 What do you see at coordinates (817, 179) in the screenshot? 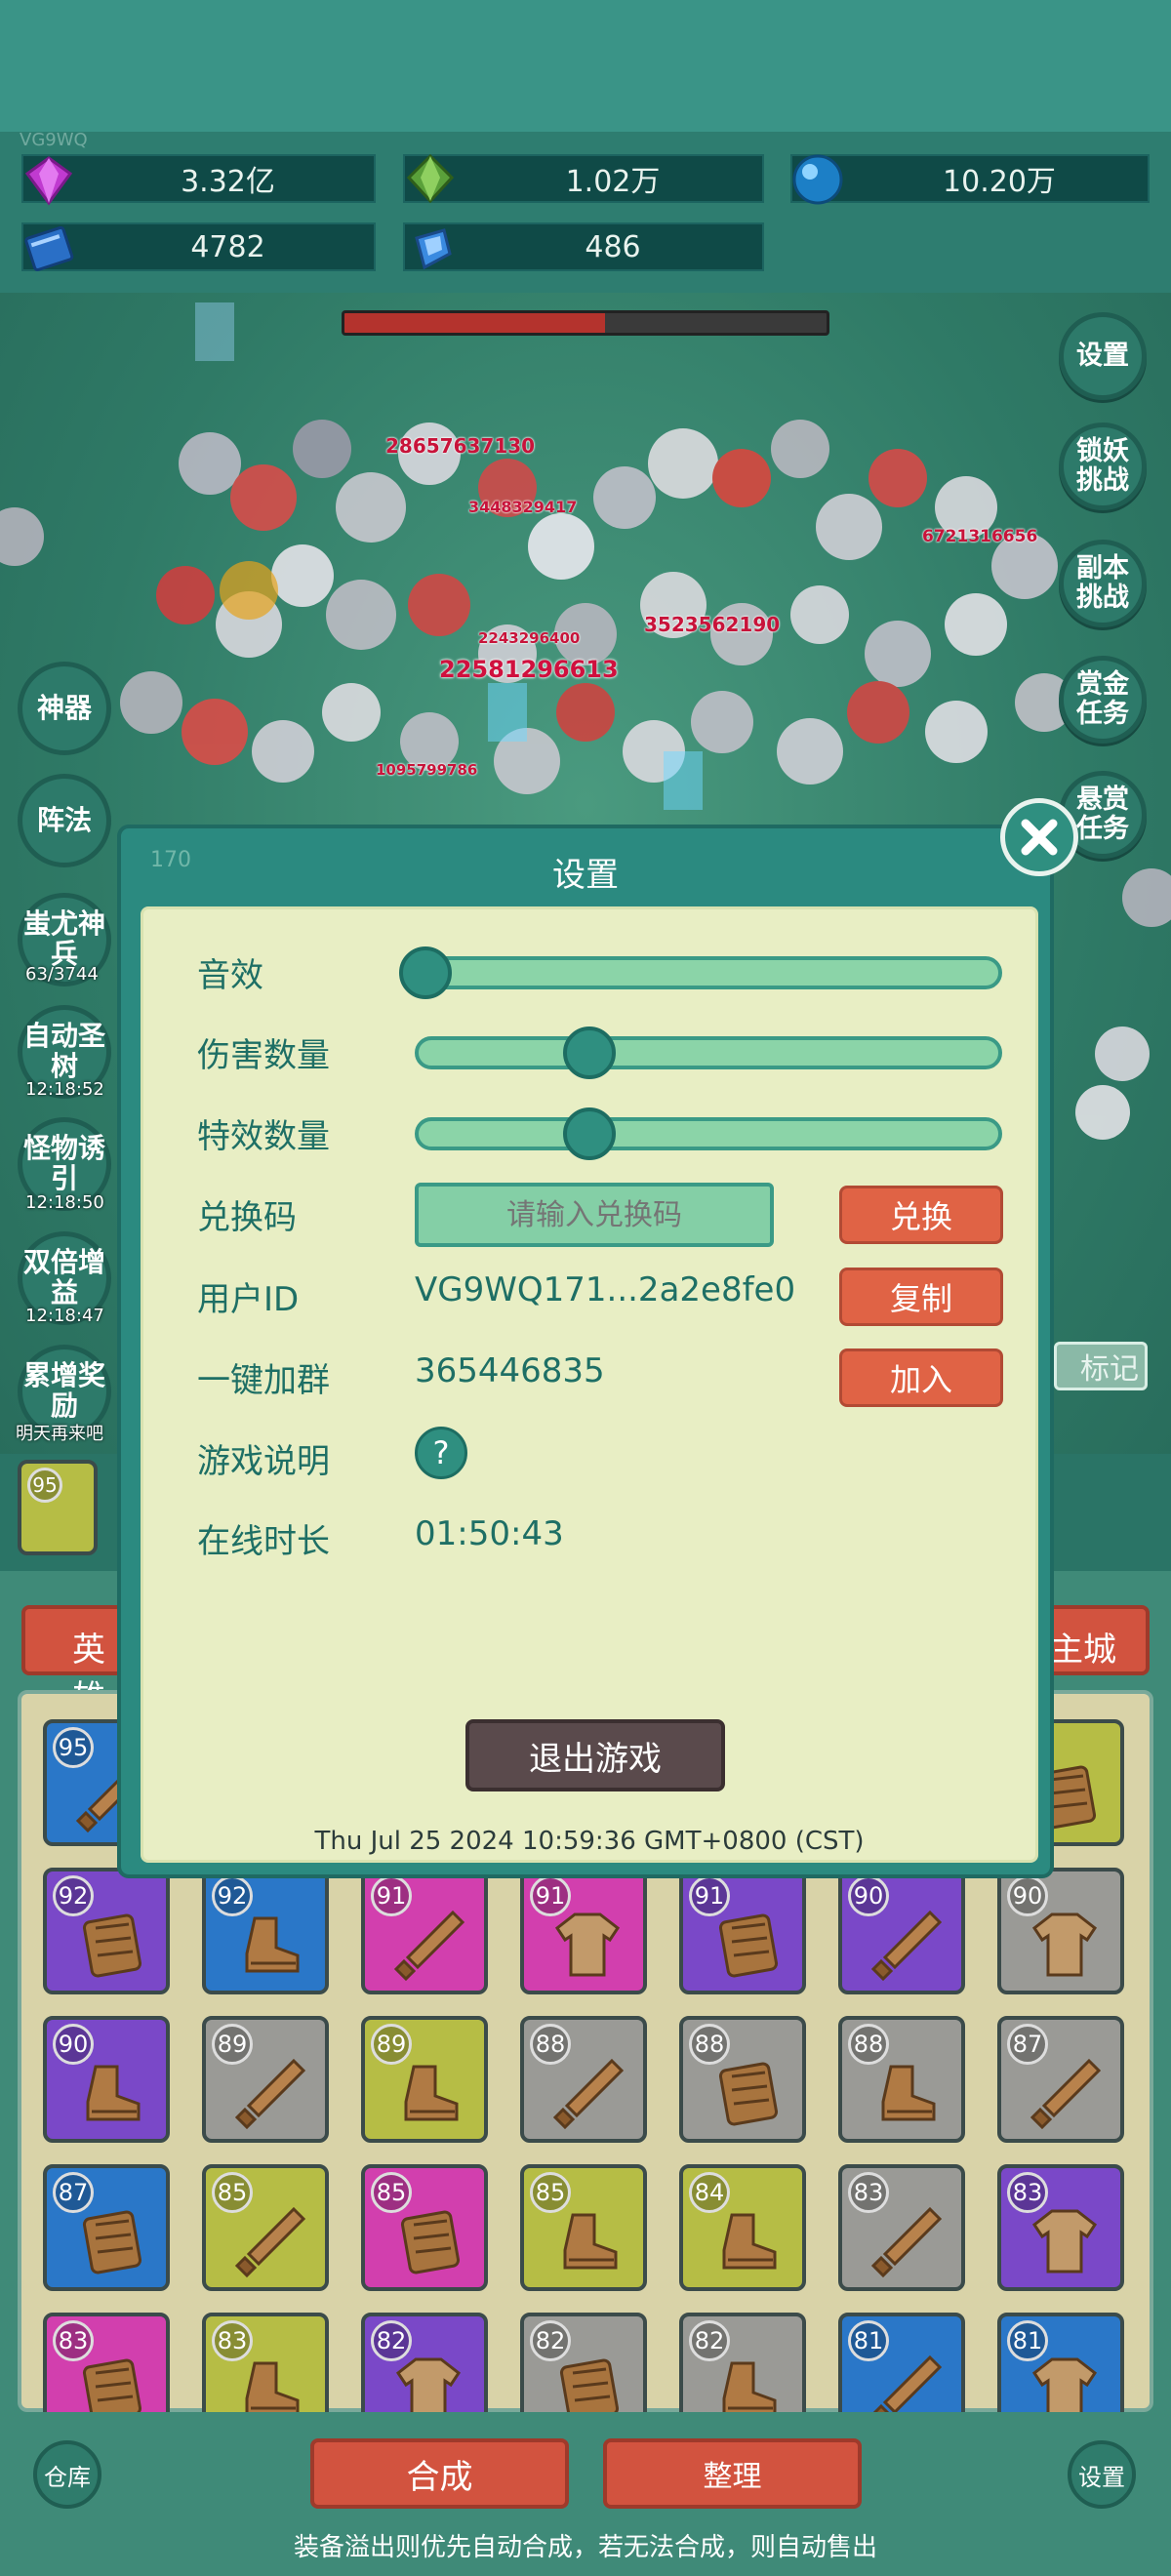
I see `orb-blue-icon` at bounding box center [817, 179].